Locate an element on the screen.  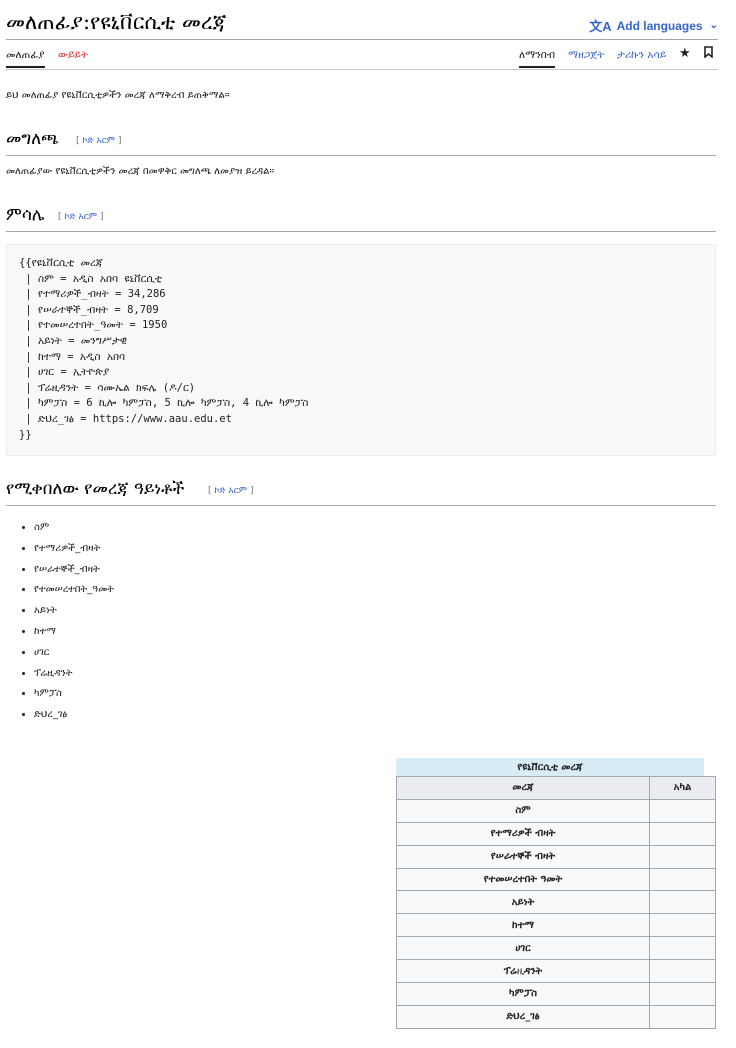
code-line: | ፕሬዚዳንት = ሳሙኤል ክፍሌ (ዶ/ር) is located at coordinates (107, 387).